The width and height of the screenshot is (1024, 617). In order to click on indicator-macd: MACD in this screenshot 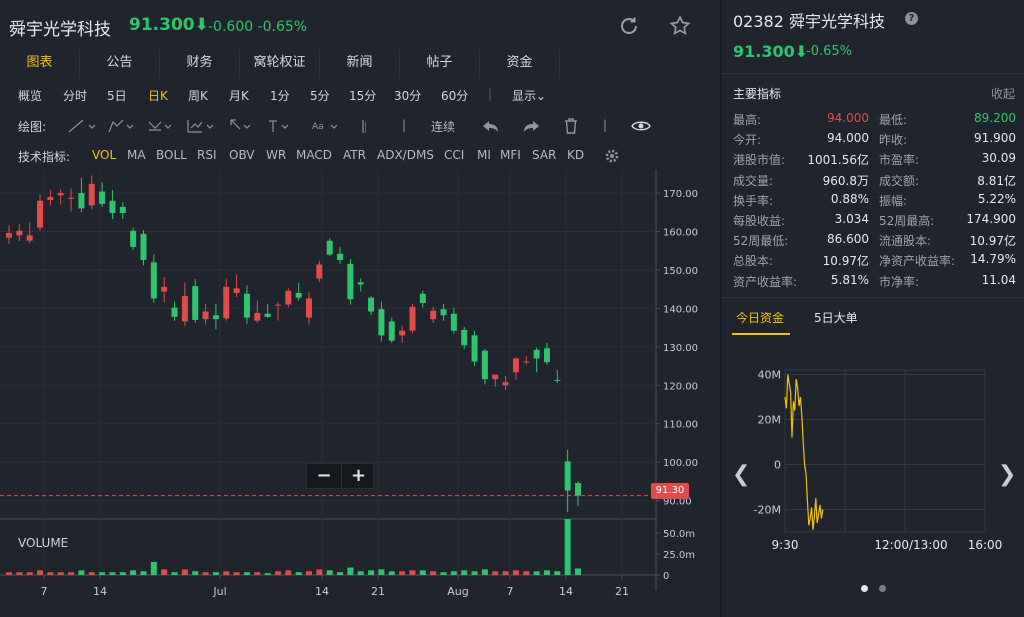, I will do `click(314, 155)`.